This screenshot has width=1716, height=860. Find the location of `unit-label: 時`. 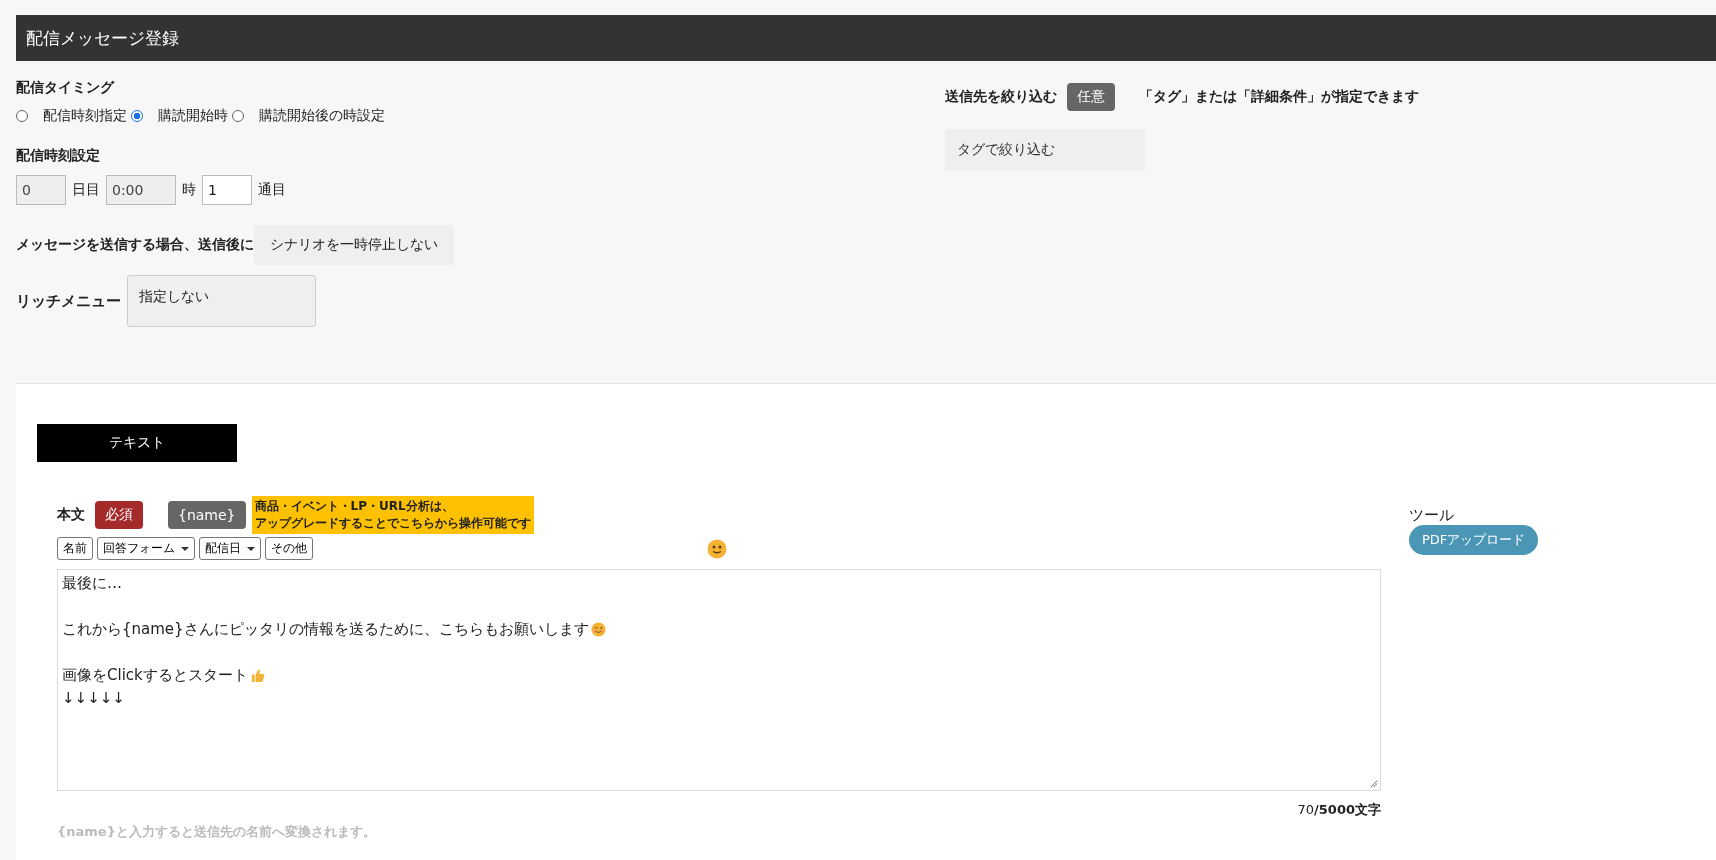

unit-label: 時 is located at coordinates (189, 190).